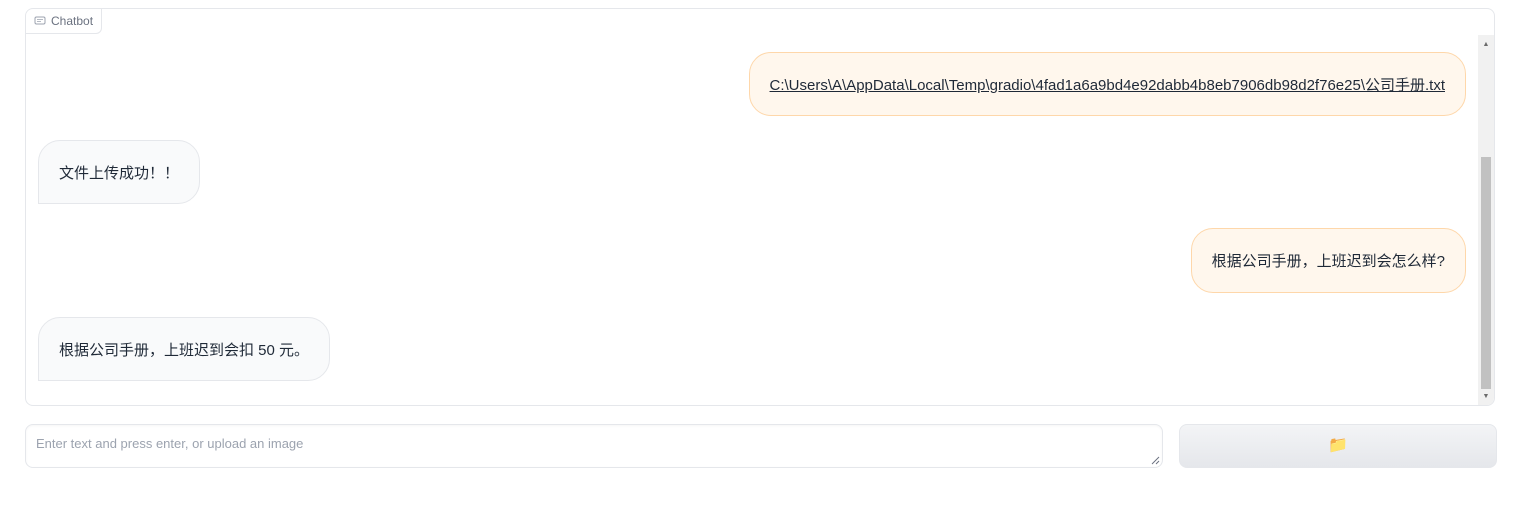 This screenshot has width=1539, height=510. I want to click on chatbot-label: Chatbot, so click(64, 21).